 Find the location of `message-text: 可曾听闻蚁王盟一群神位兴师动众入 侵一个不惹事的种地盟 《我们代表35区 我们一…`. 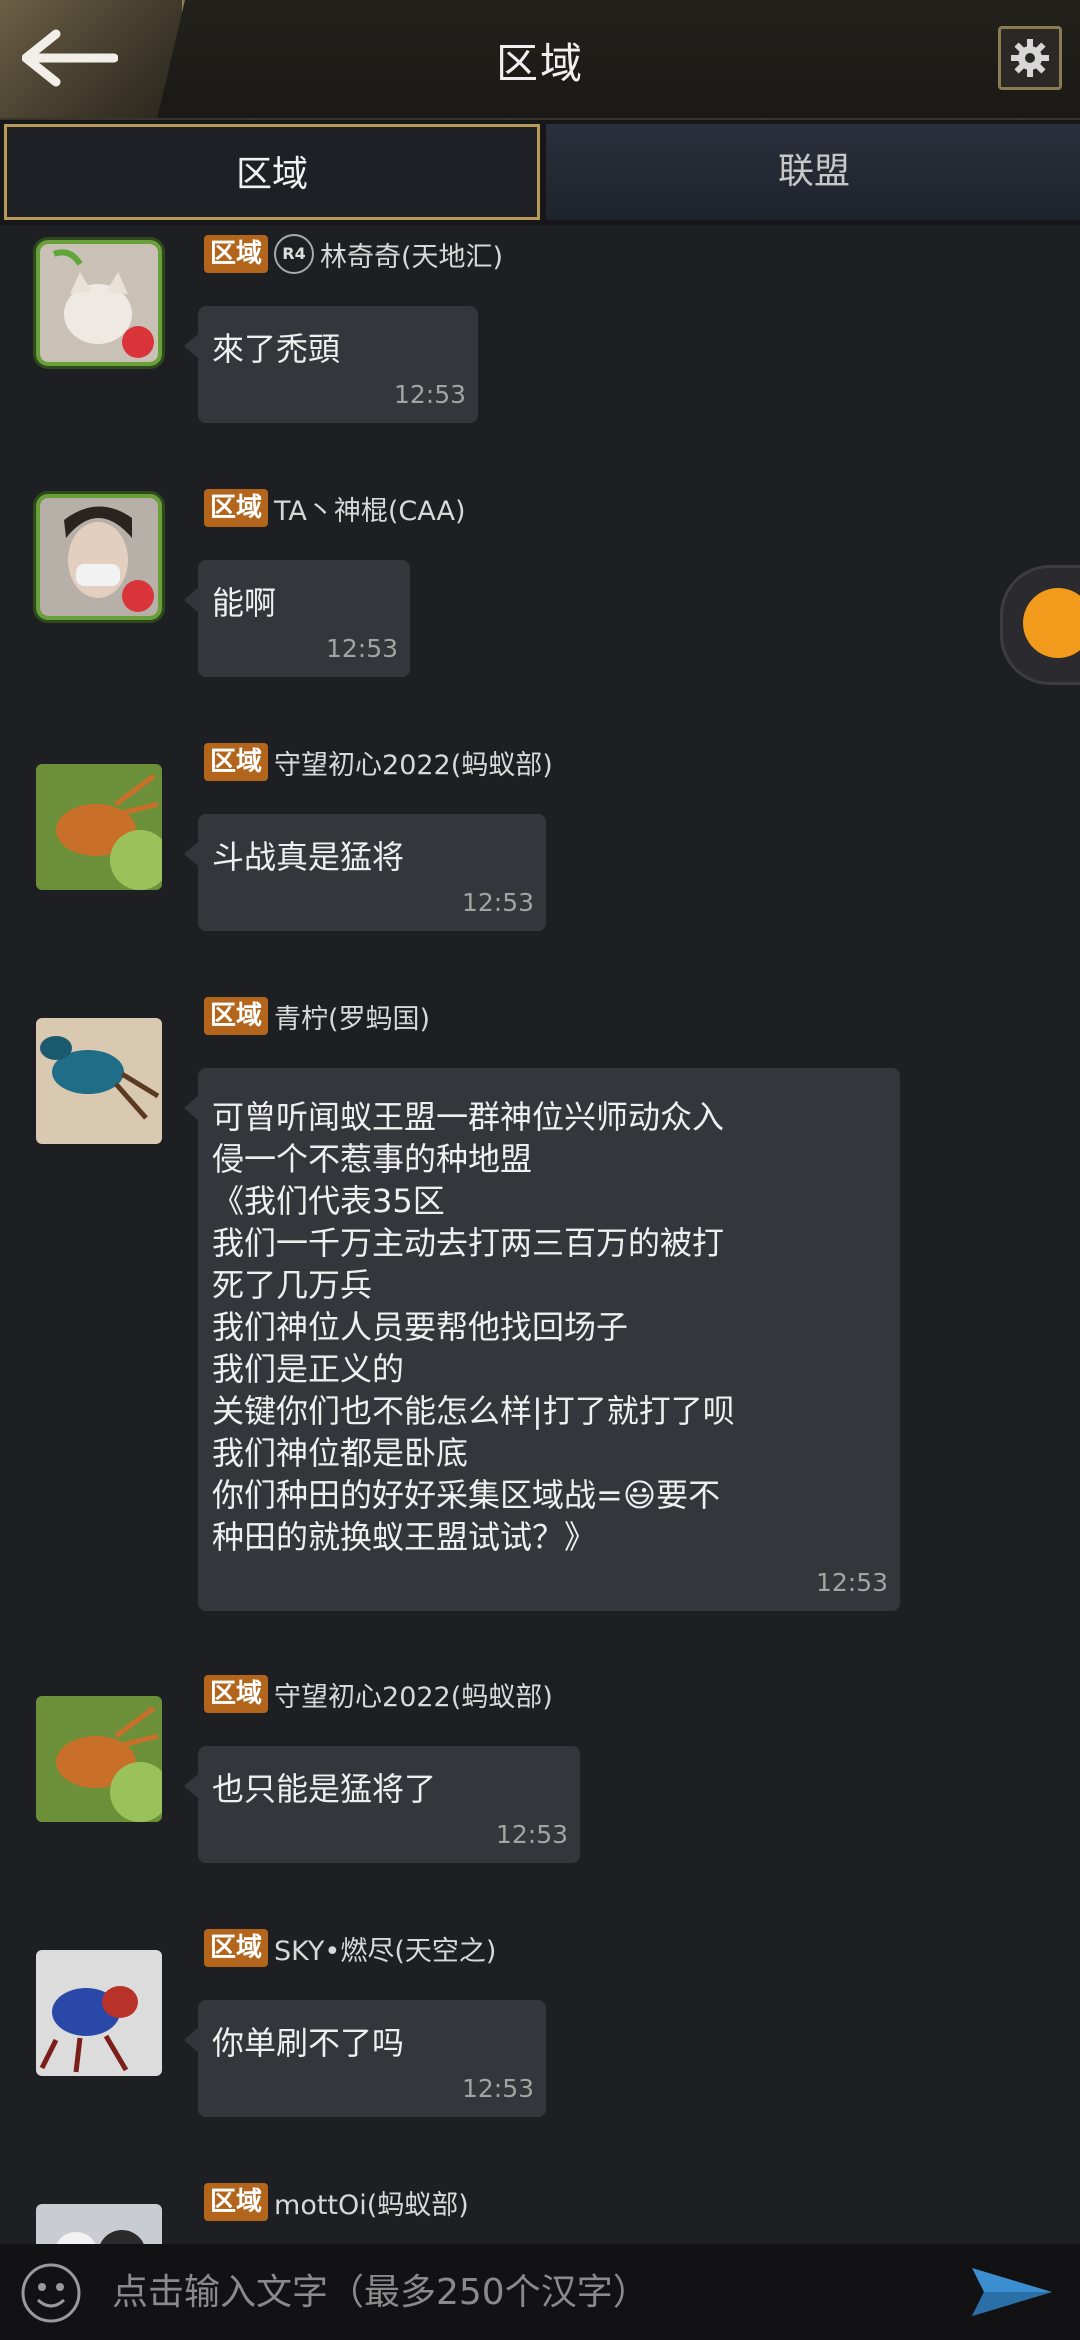

message-text: 可曾听闻蚁王盟一群神位兴师动众入 侵一个不惹事的种地盟 《我们代表35区 我们一… is located at coordinates (473, 1327).